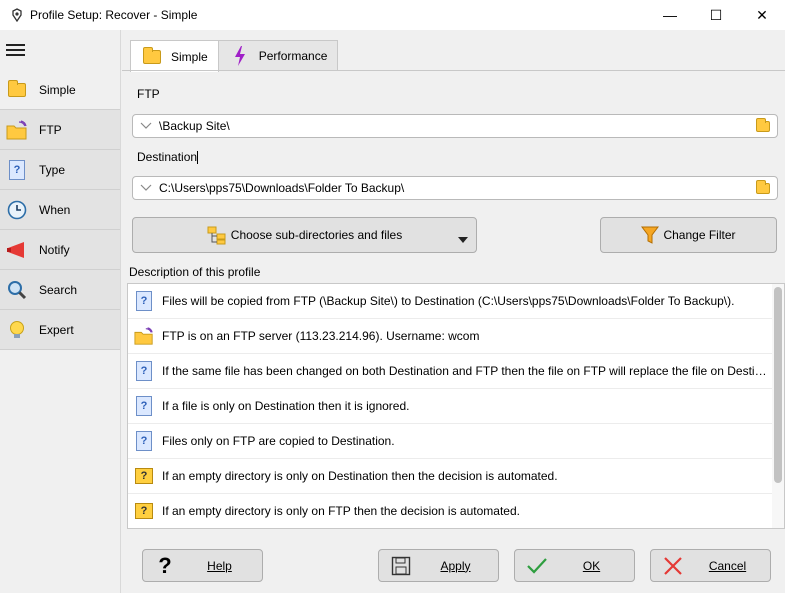 The width and height of the screenshot is (785, 593). I want to click on change-filter-button: Change Filter, so click(688, 235).